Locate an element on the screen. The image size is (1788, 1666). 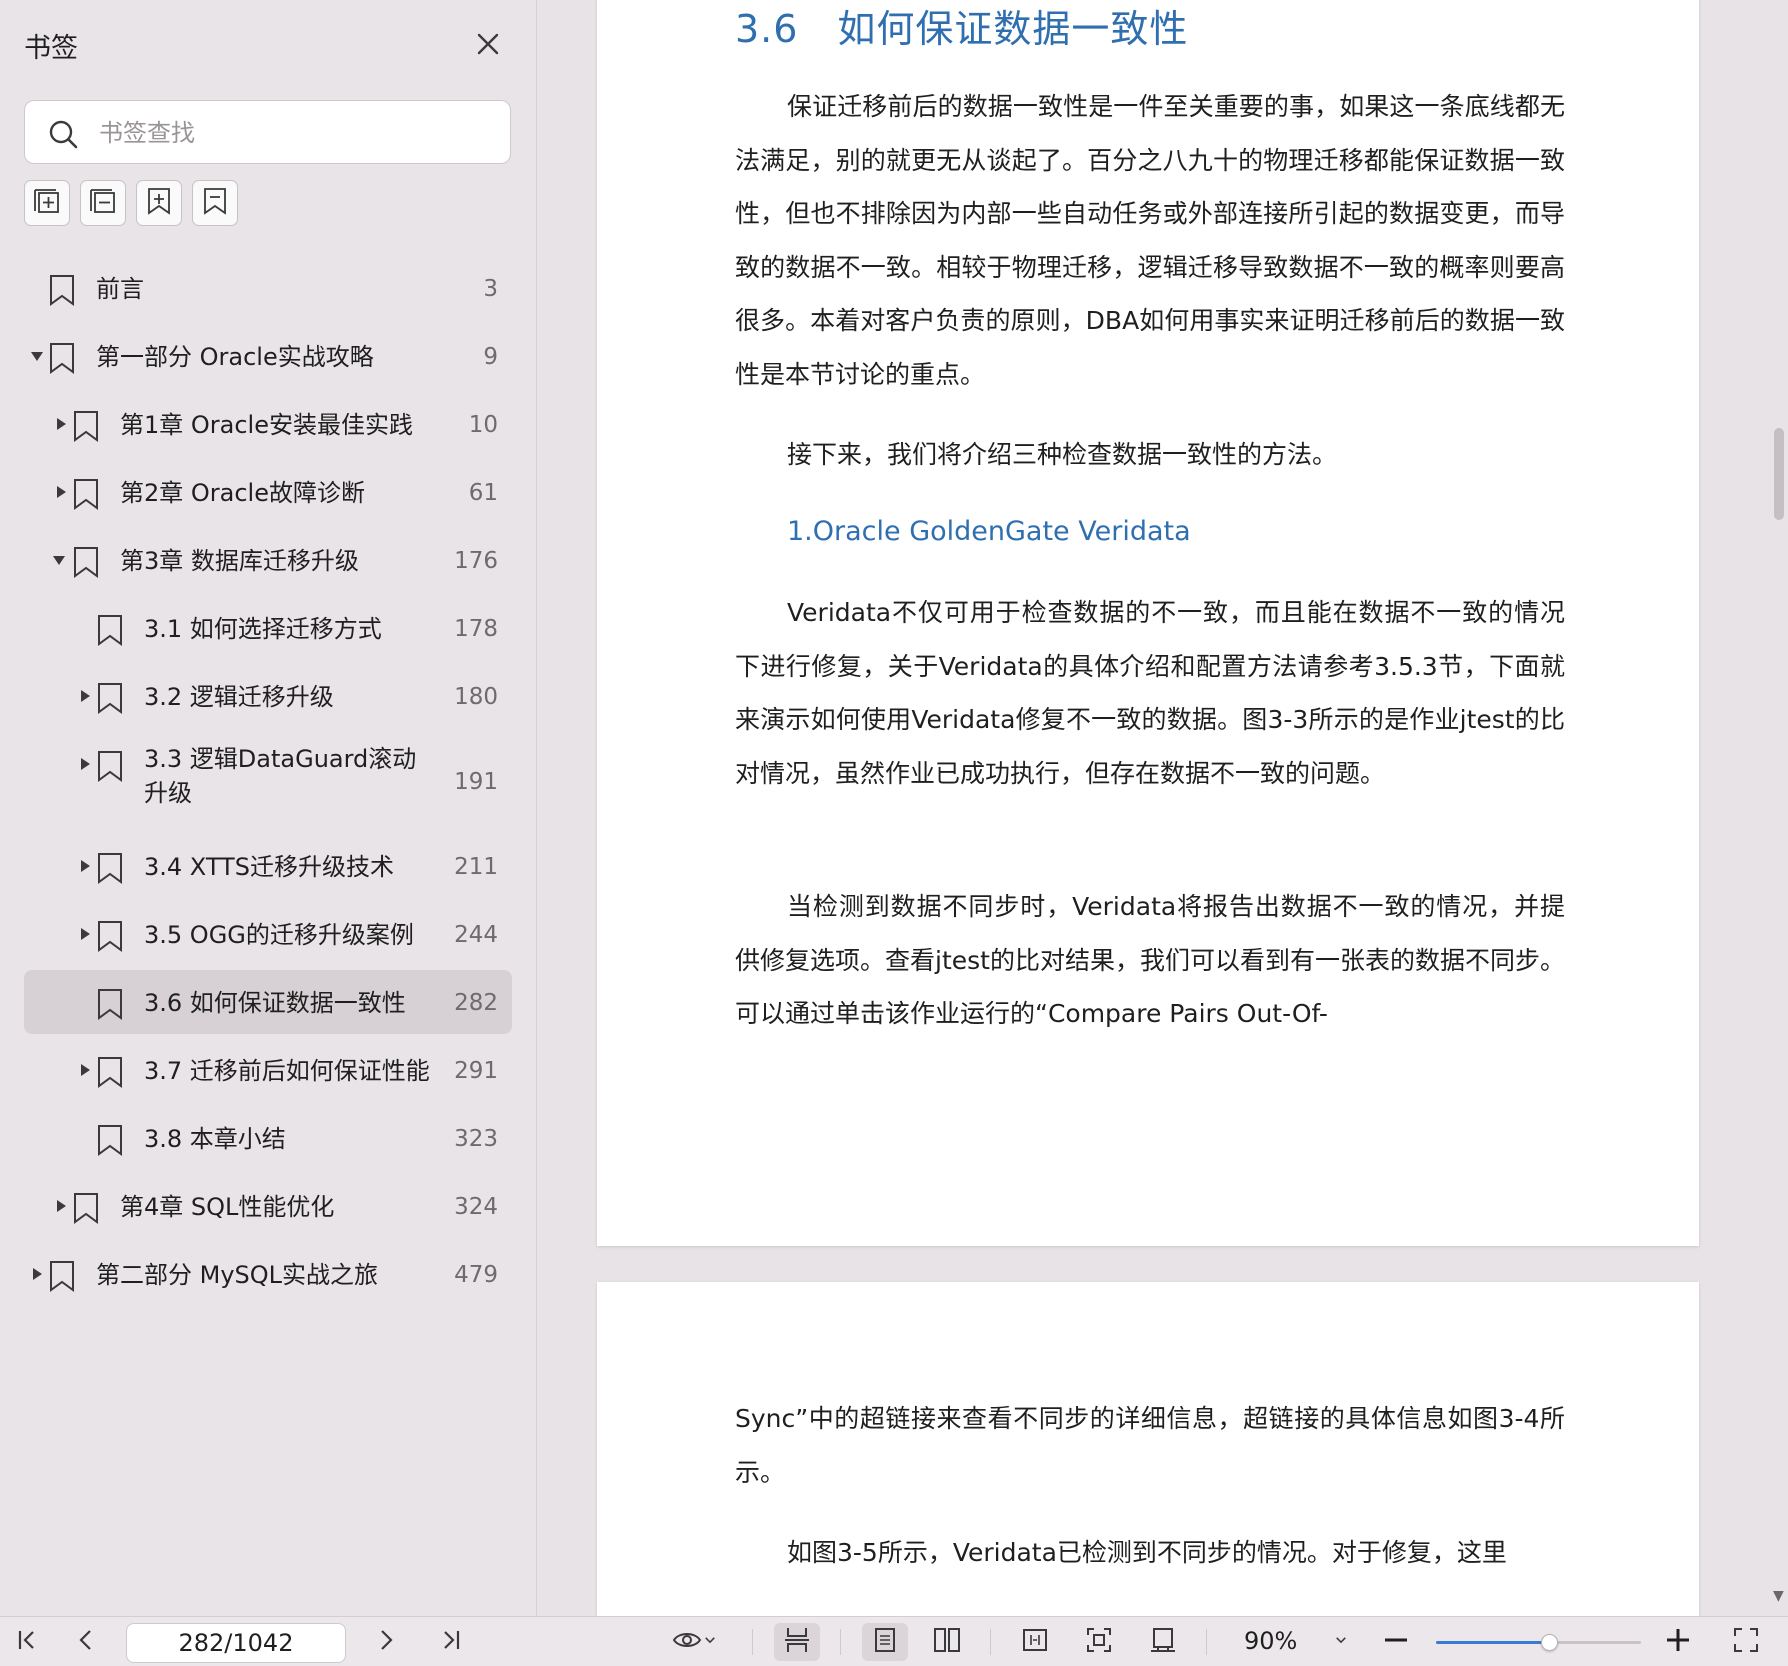
paragraph: 接下来，我们将介绍三种检查数据一致性的方法。 is located at coordinates (1062, 454).